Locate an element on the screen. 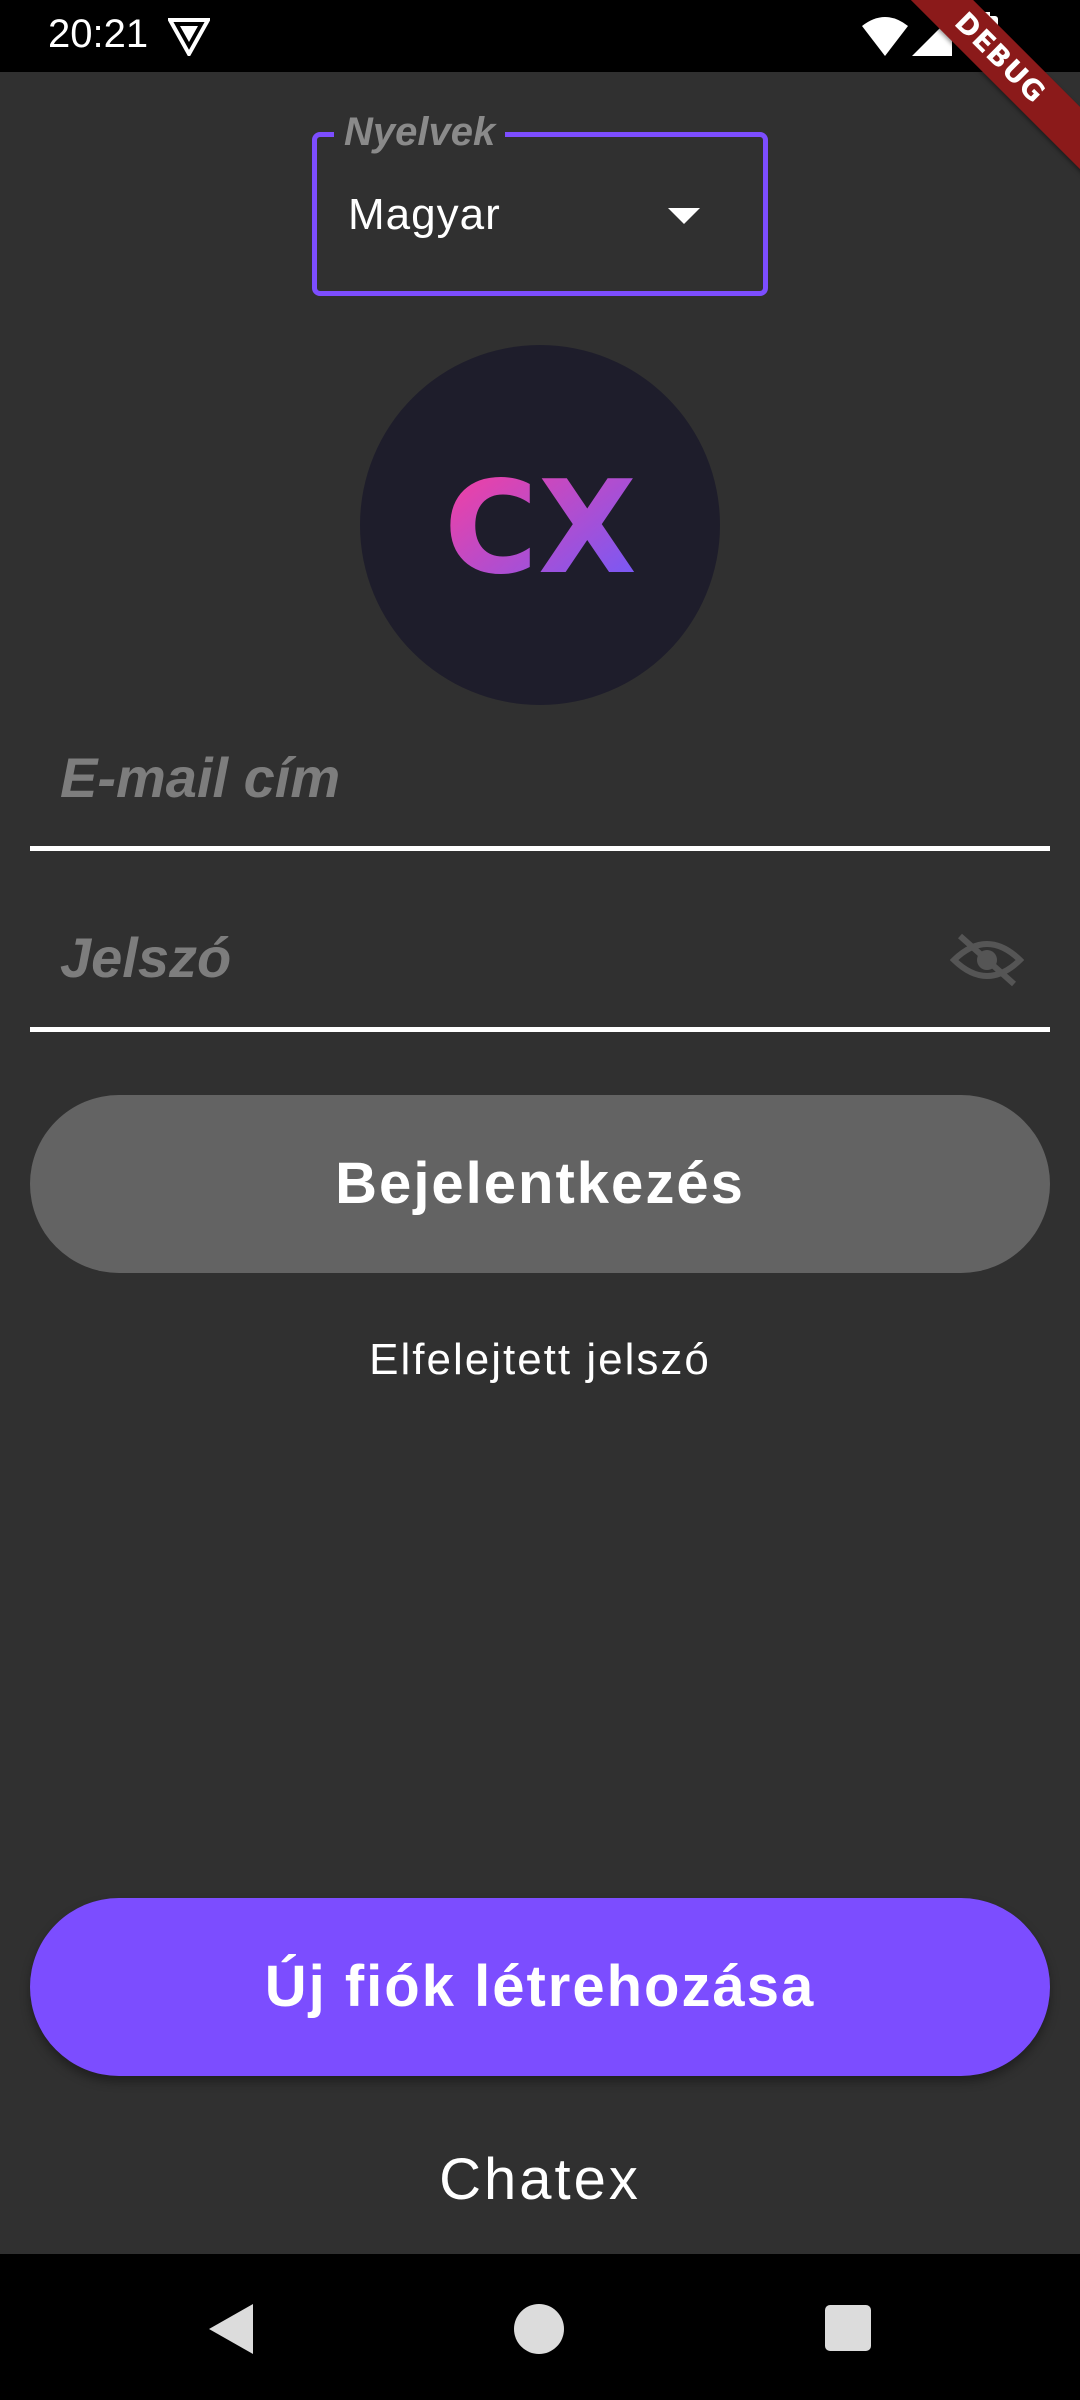 This screenshot has width=1080, height=2400. logo-text: CX is located at coordinates (540, 525).